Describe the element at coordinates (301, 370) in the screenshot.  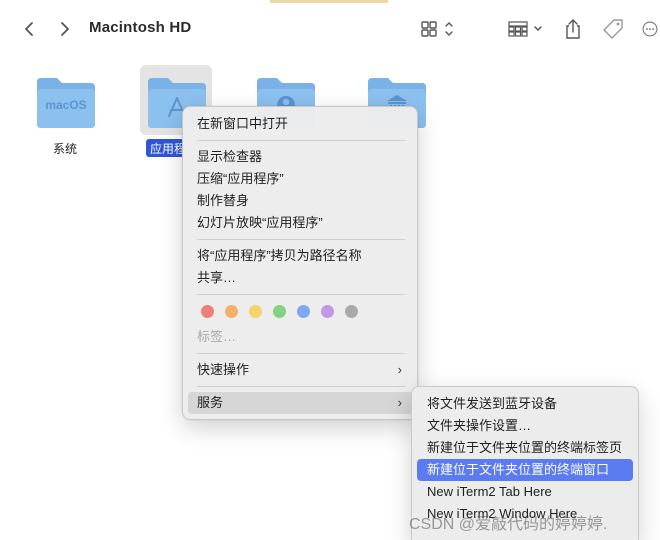
I see `menu-item-quick-actions: 快速操作 ›` at that location.